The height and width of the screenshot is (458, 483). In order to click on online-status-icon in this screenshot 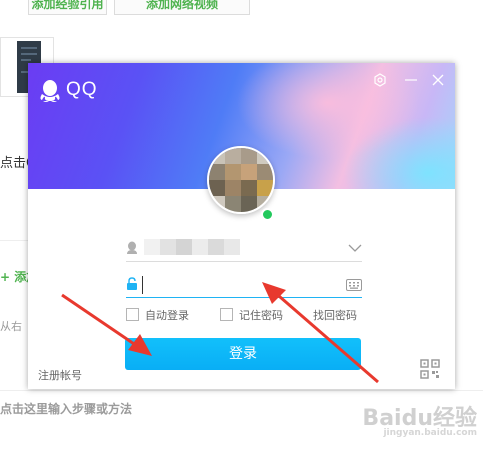, I will do `click(267, 214)`.